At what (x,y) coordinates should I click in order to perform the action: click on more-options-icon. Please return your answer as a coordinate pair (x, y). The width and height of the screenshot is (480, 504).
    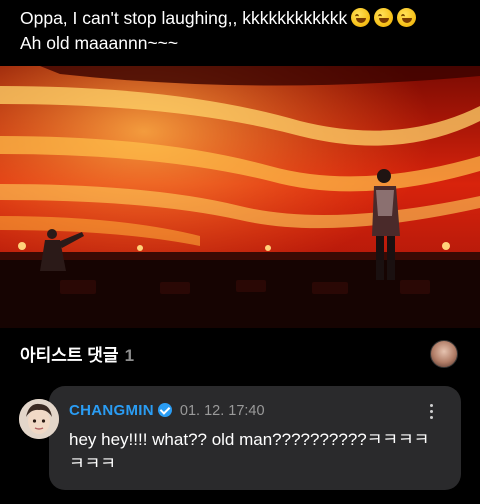
    Looking at the image, I should click on (431, 412).